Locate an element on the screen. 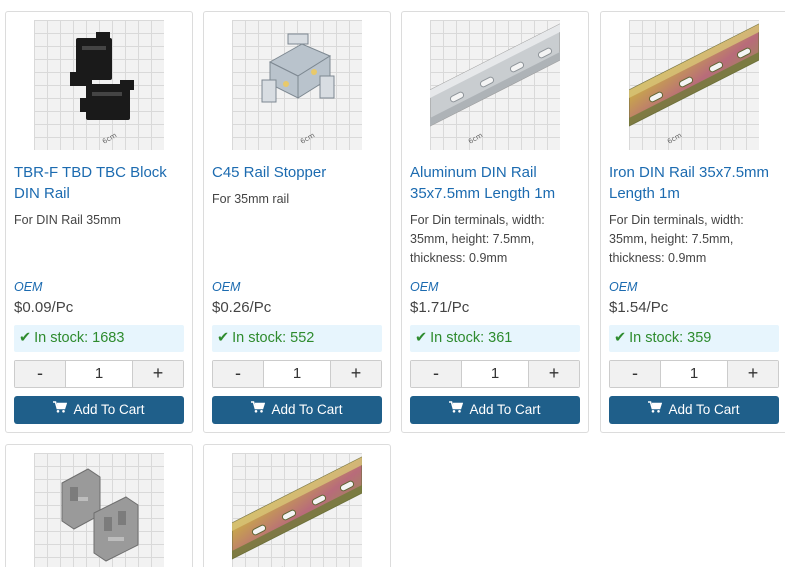 The image size is (785, 567). black-block-bracket-image: 6cm is located at coordinates (102, 89).